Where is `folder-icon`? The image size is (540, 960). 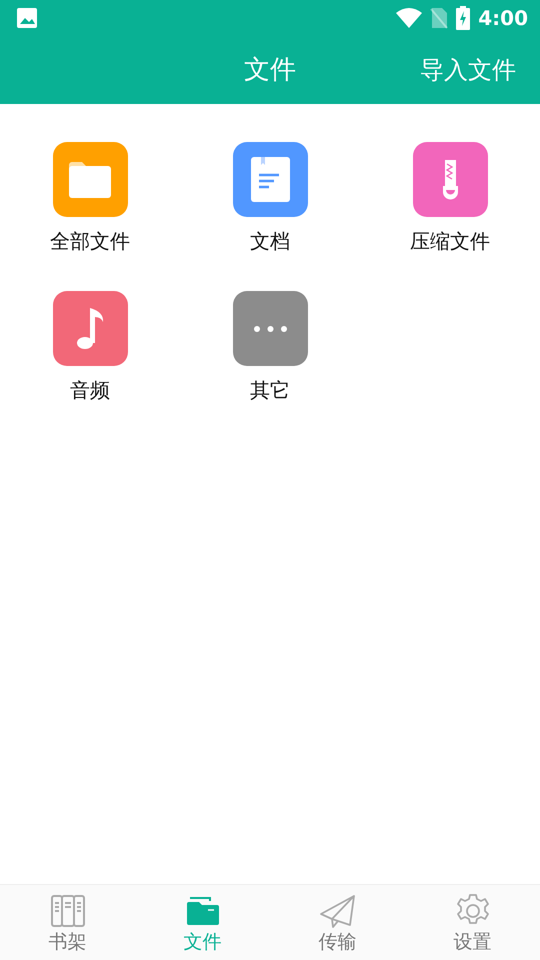
folder-icon is located at coordinates (90, 180).